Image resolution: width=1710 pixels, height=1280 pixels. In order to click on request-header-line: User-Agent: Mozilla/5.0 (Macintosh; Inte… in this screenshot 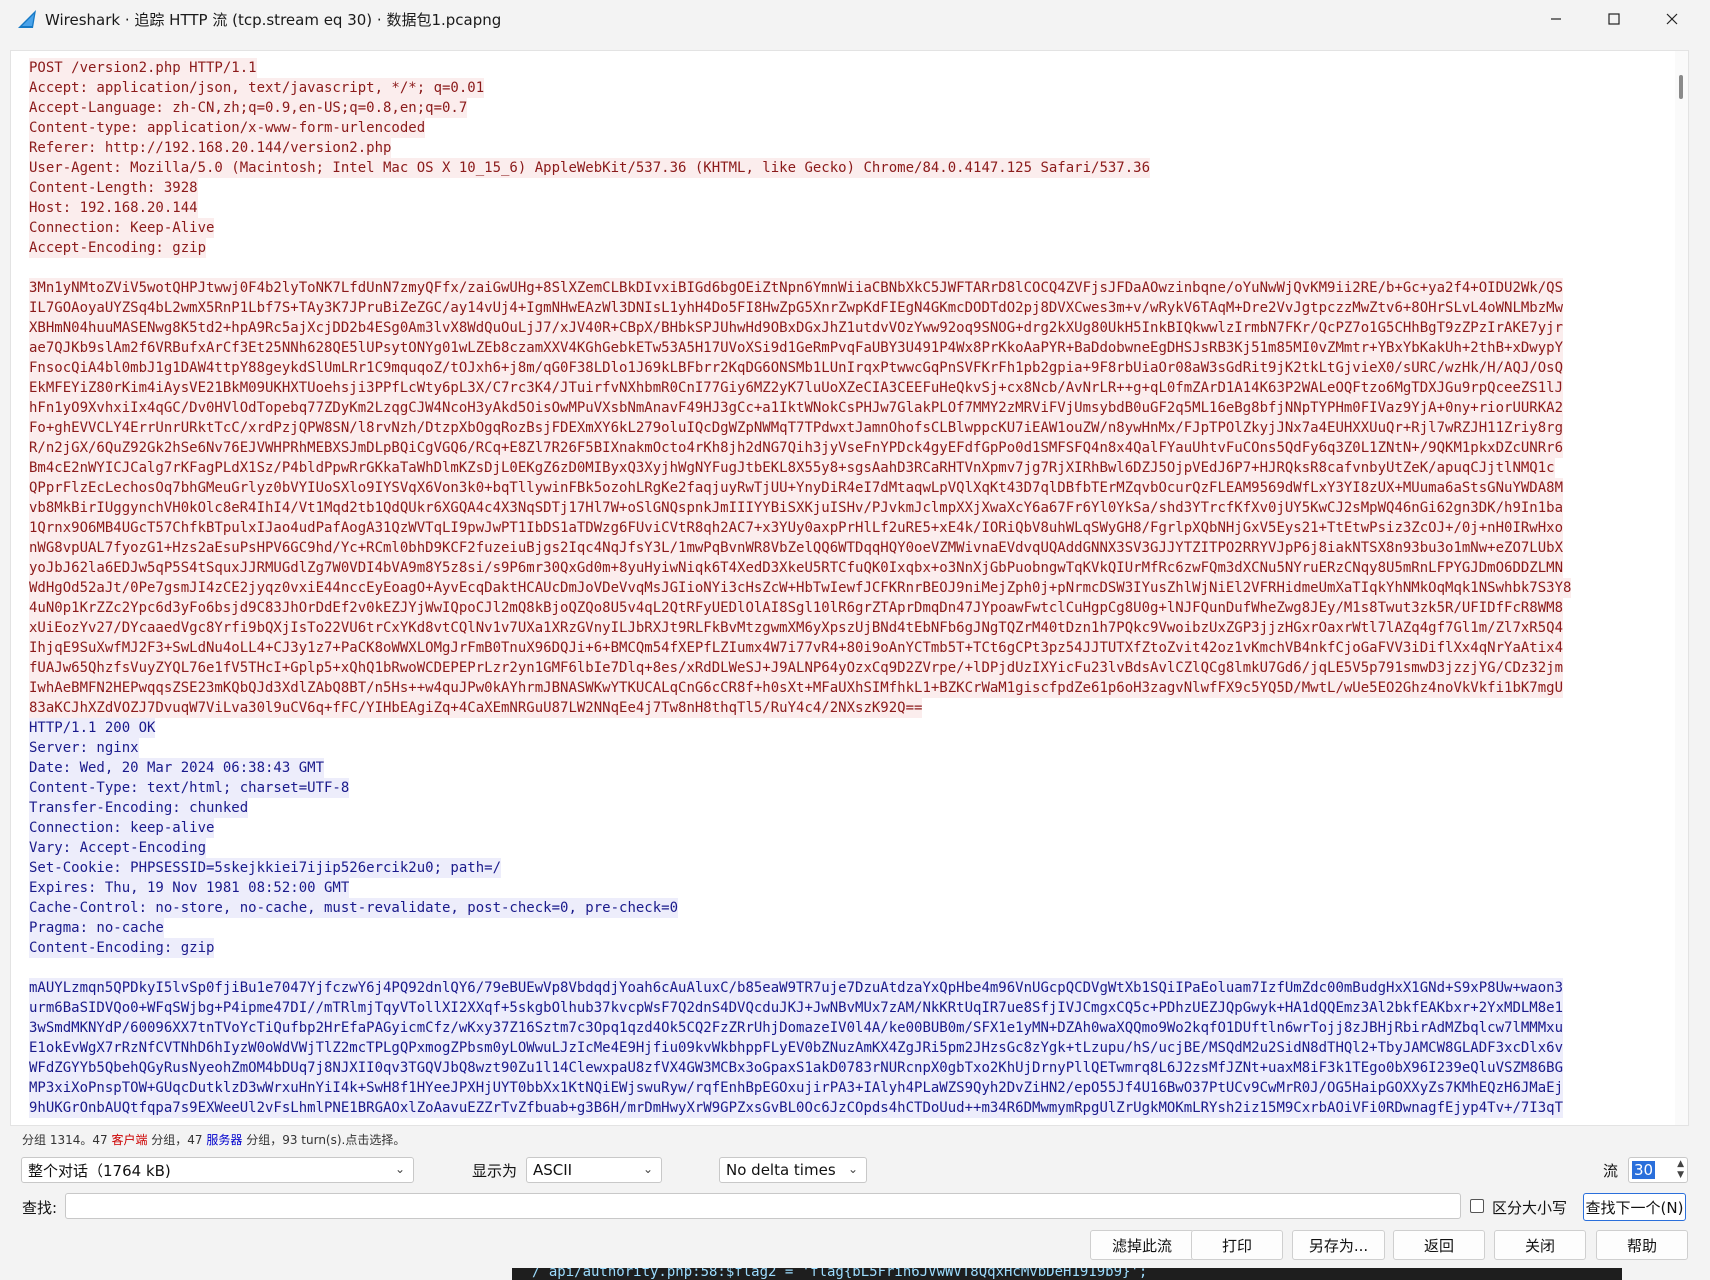, I will do `click(590, 168)`.